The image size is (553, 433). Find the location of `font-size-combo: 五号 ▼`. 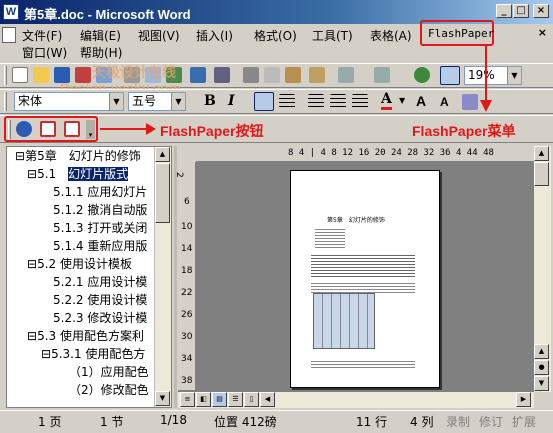

font-size-combo: 五号 ▼ is located at coordinates (157, 101).